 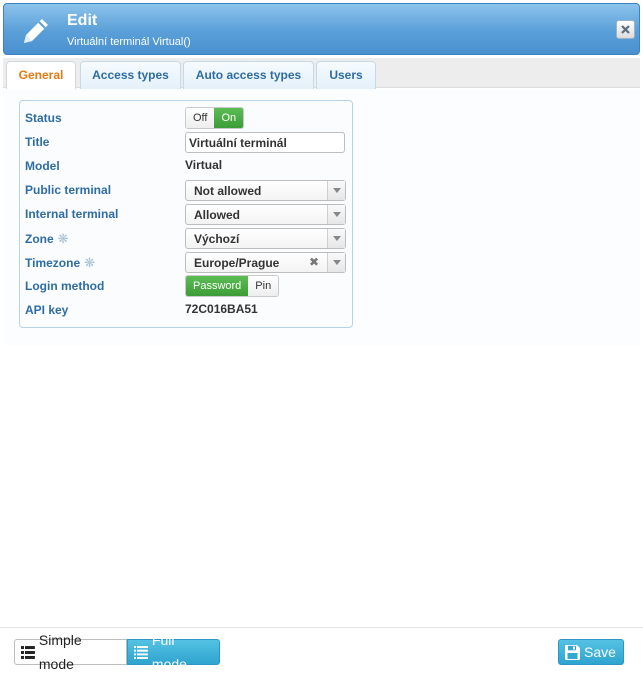 What do you see at coordinates (221, 309) in the screenshot?
I see `api-key-value: 72C016BA51` at bounding box center [221, 309].